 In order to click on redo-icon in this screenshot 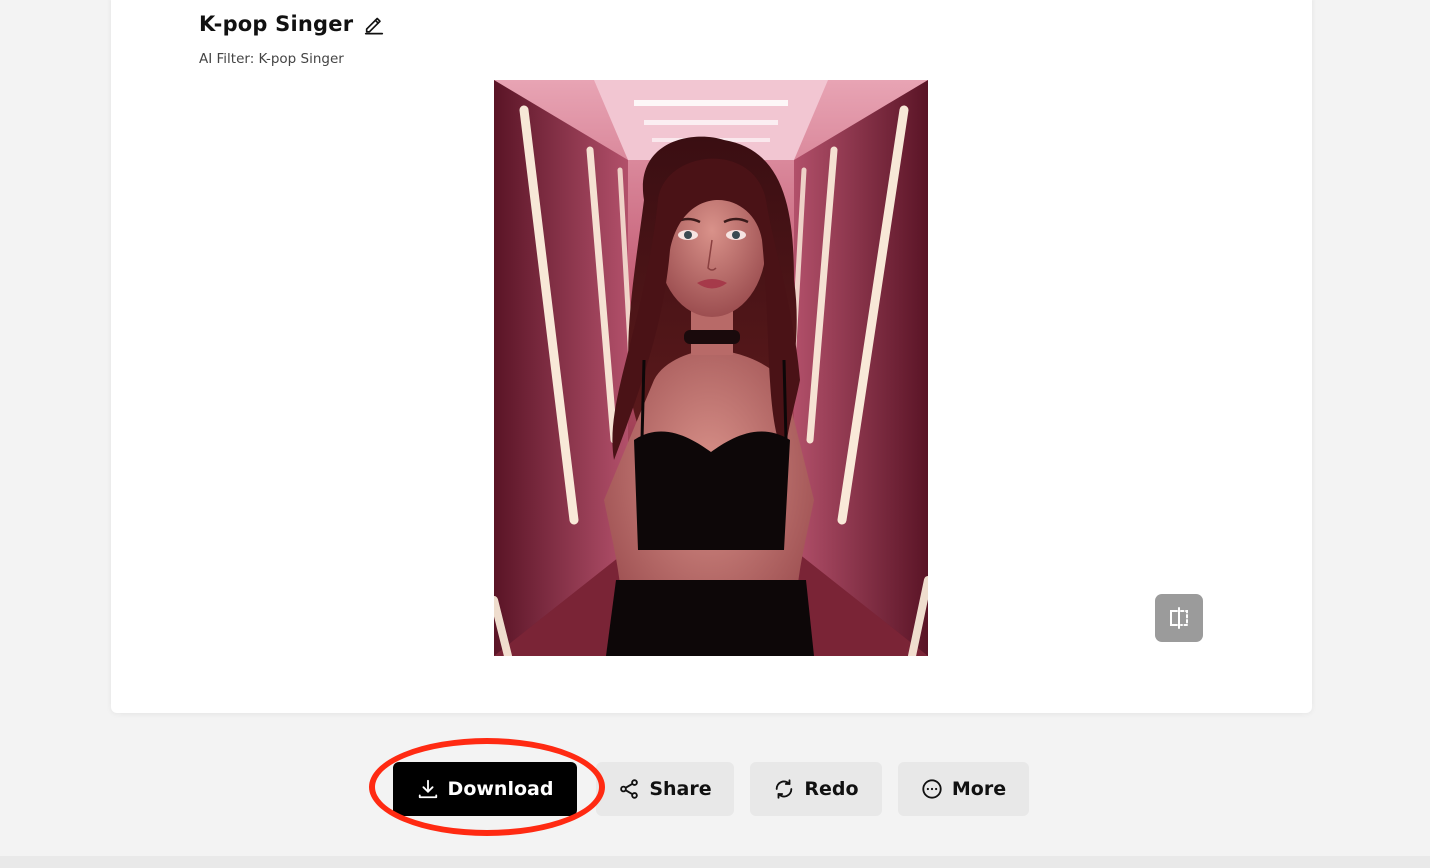, I will do `click(784, 789)`.